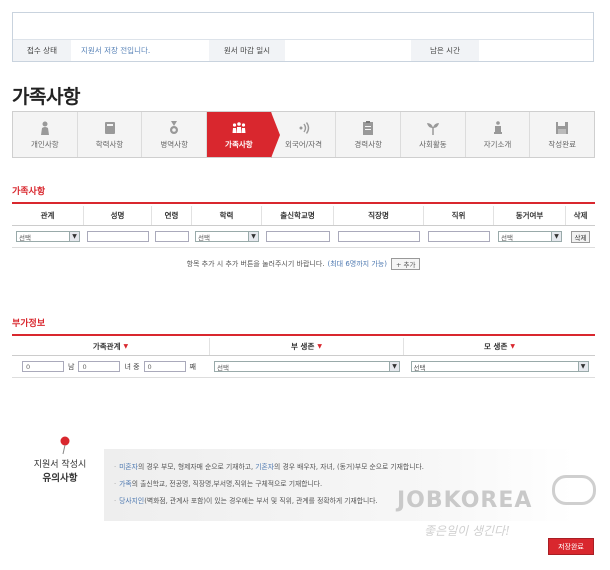  Describe the element at coordinates (110, 134) in the screenshot. I see `tab-education: 학력사항` at that location.